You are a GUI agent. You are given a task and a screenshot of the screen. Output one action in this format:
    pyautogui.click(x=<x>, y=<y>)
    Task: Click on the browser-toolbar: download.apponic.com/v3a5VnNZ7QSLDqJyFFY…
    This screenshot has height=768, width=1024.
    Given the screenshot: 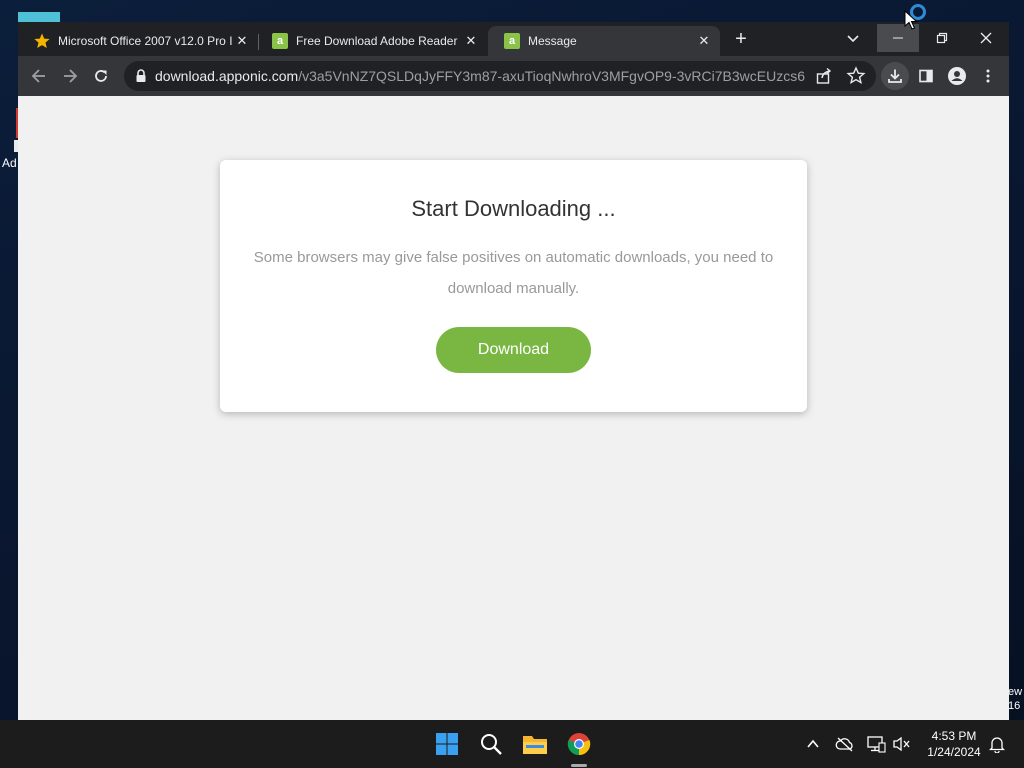 What is the action you would take?
    pyautogui.click(x=513, y=76)
    